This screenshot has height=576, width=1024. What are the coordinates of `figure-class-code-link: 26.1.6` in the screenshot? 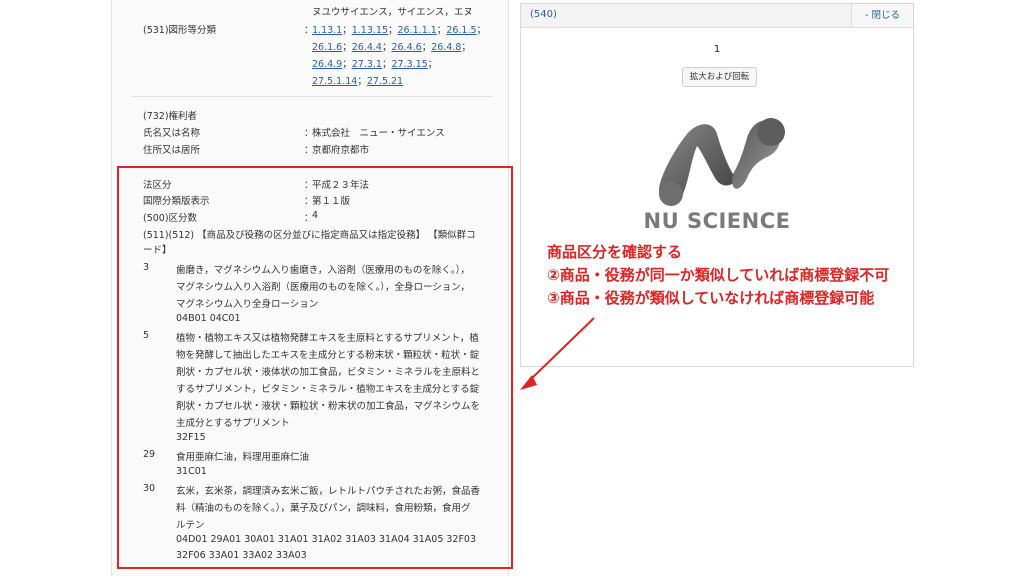 It's located at (327, 47).